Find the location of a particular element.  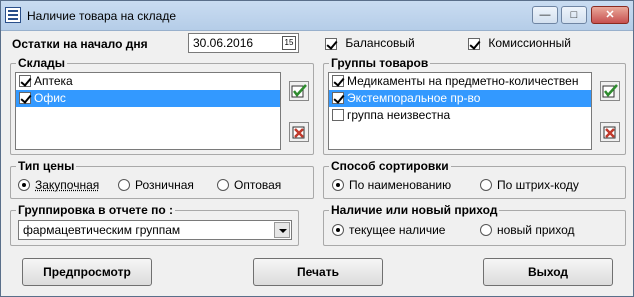

preview-button: Предпросмотр is located at coordinates (87, 272).